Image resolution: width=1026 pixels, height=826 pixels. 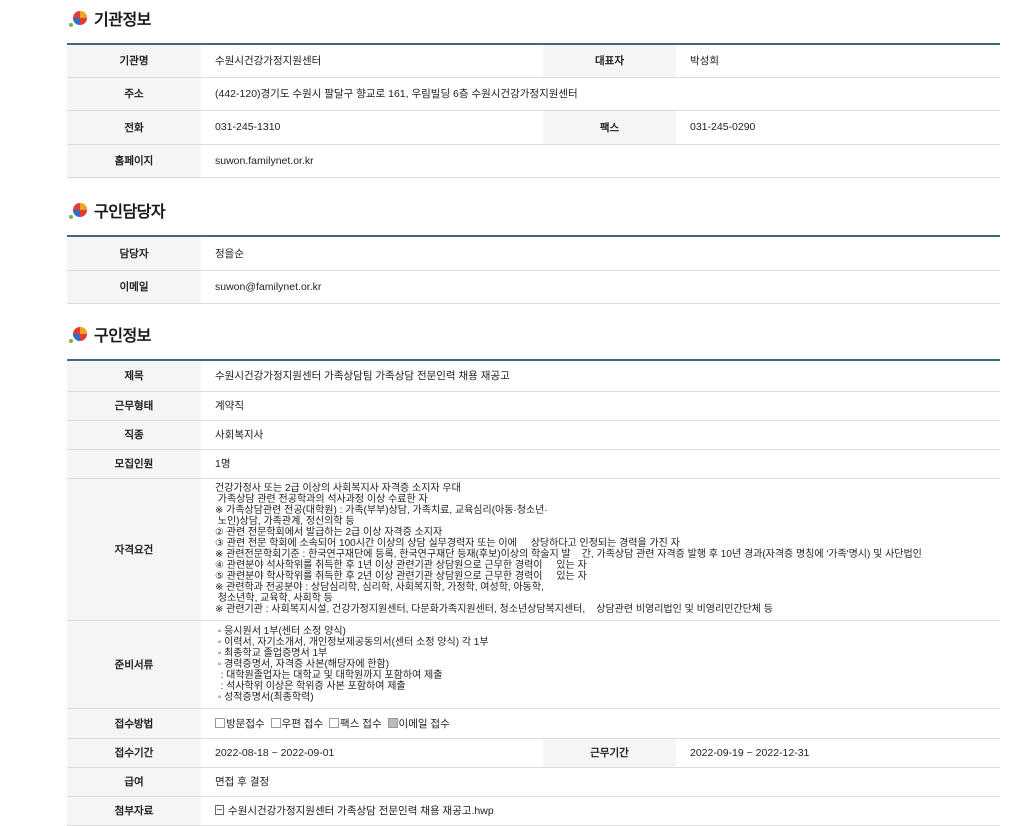 I want to click on table-row: 이메일 suwon@familynet.or.kr, so click(x=533, y=287).